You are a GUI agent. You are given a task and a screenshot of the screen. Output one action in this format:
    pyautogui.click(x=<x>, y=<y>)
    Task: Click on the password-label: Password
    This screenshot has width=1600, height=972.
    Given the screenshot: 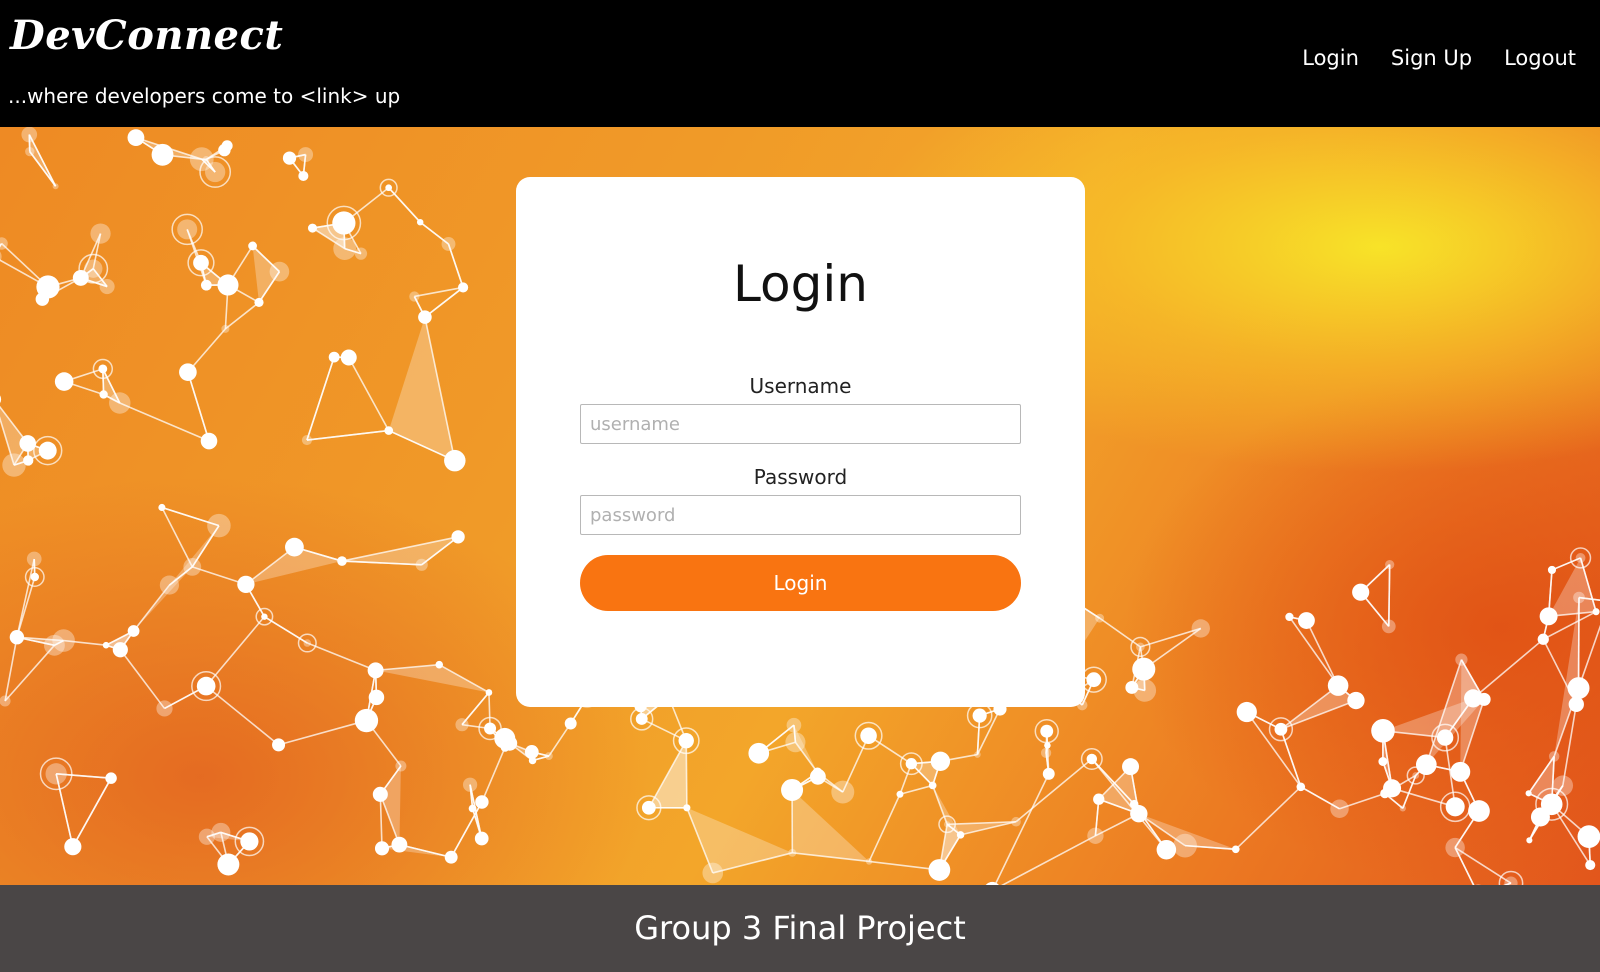 What is the action you would take?
    pyautogui.click(x=800, y=477)
    